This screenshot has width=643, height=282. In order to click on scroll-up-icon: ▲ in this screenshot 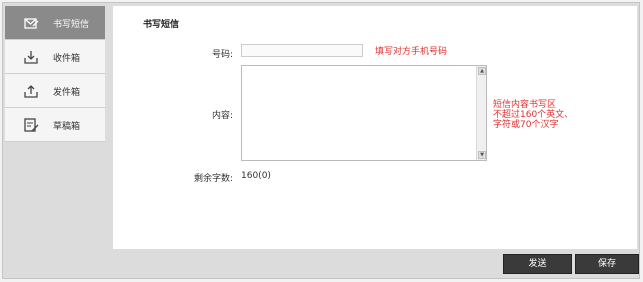, I will do `click(482, 71)`.